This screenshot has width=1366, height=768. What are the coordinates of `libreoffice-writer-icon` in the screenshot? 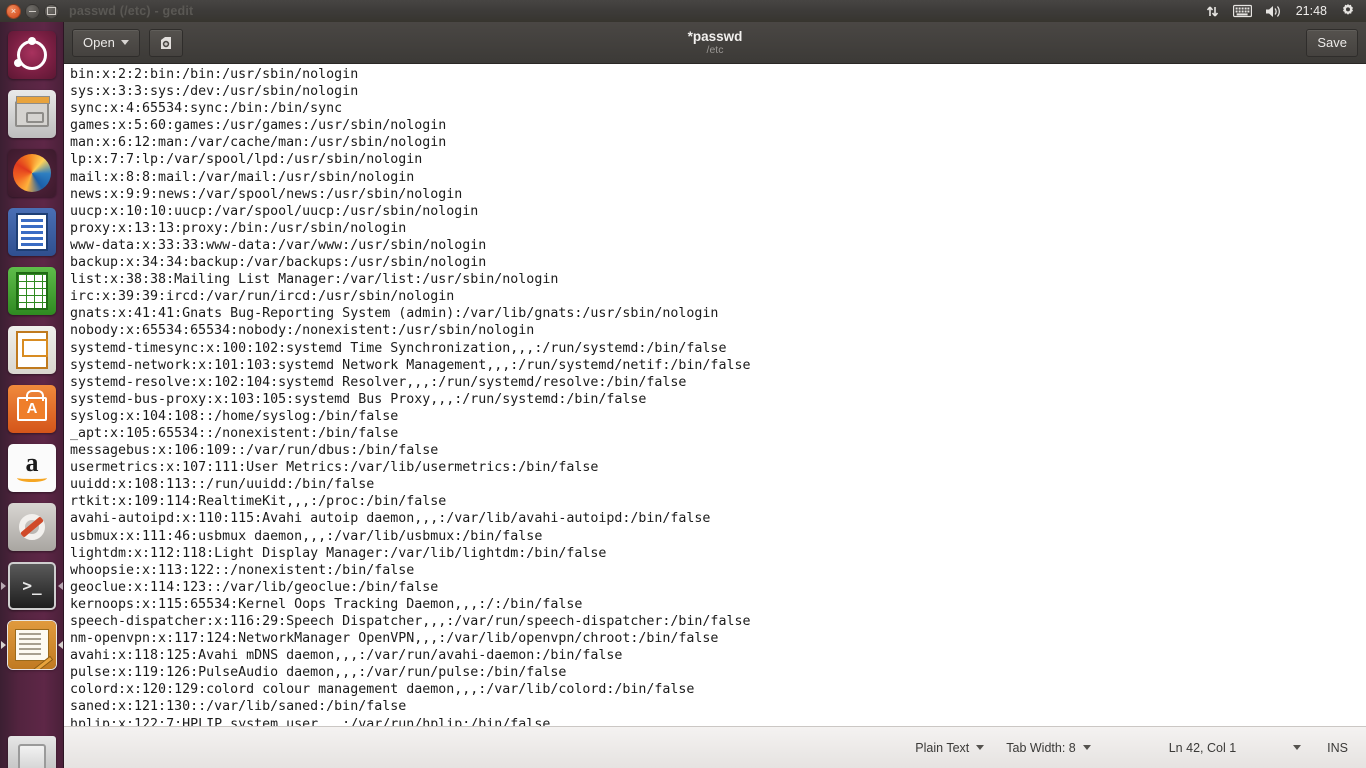 It's located at (32, 231).